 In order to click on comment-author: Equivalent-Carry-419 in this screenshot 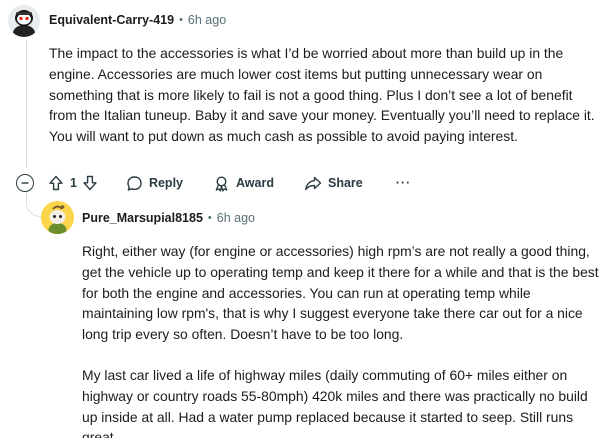, I will do `click(111, 20)`.